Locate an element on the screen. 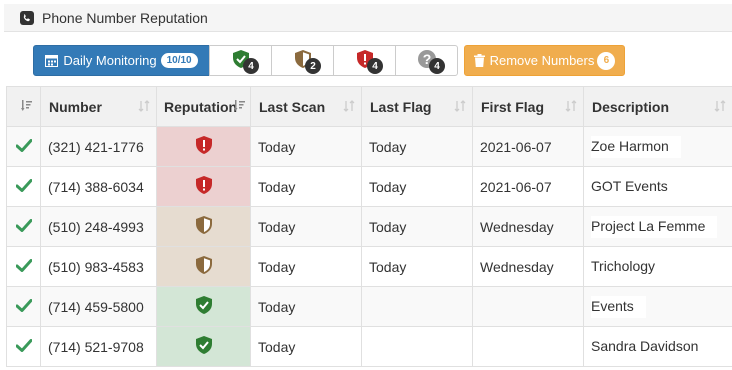  shield-half-icon is located at coordinates (204, 227).